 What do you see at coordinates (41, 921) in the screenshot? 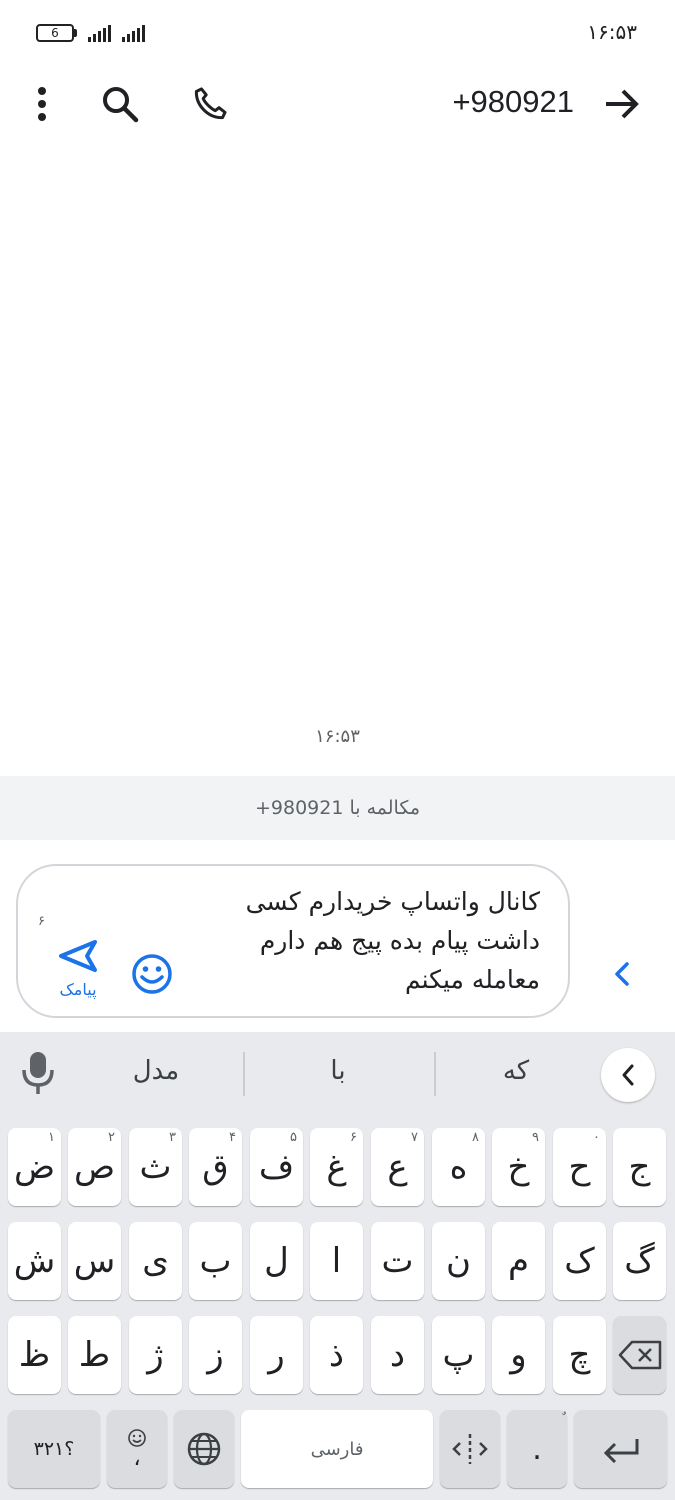
I see `character-count: ۶` at bounding box center [41, 921].